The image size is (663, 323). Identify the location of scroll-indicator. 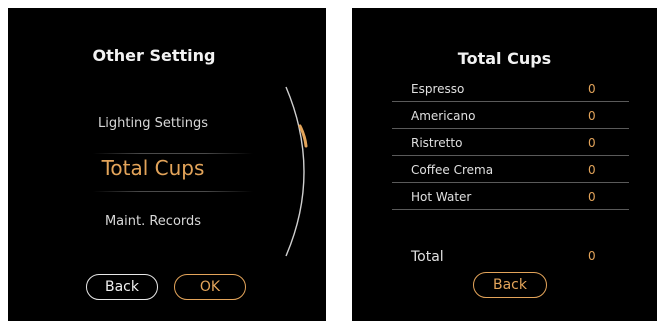
(298, 171).